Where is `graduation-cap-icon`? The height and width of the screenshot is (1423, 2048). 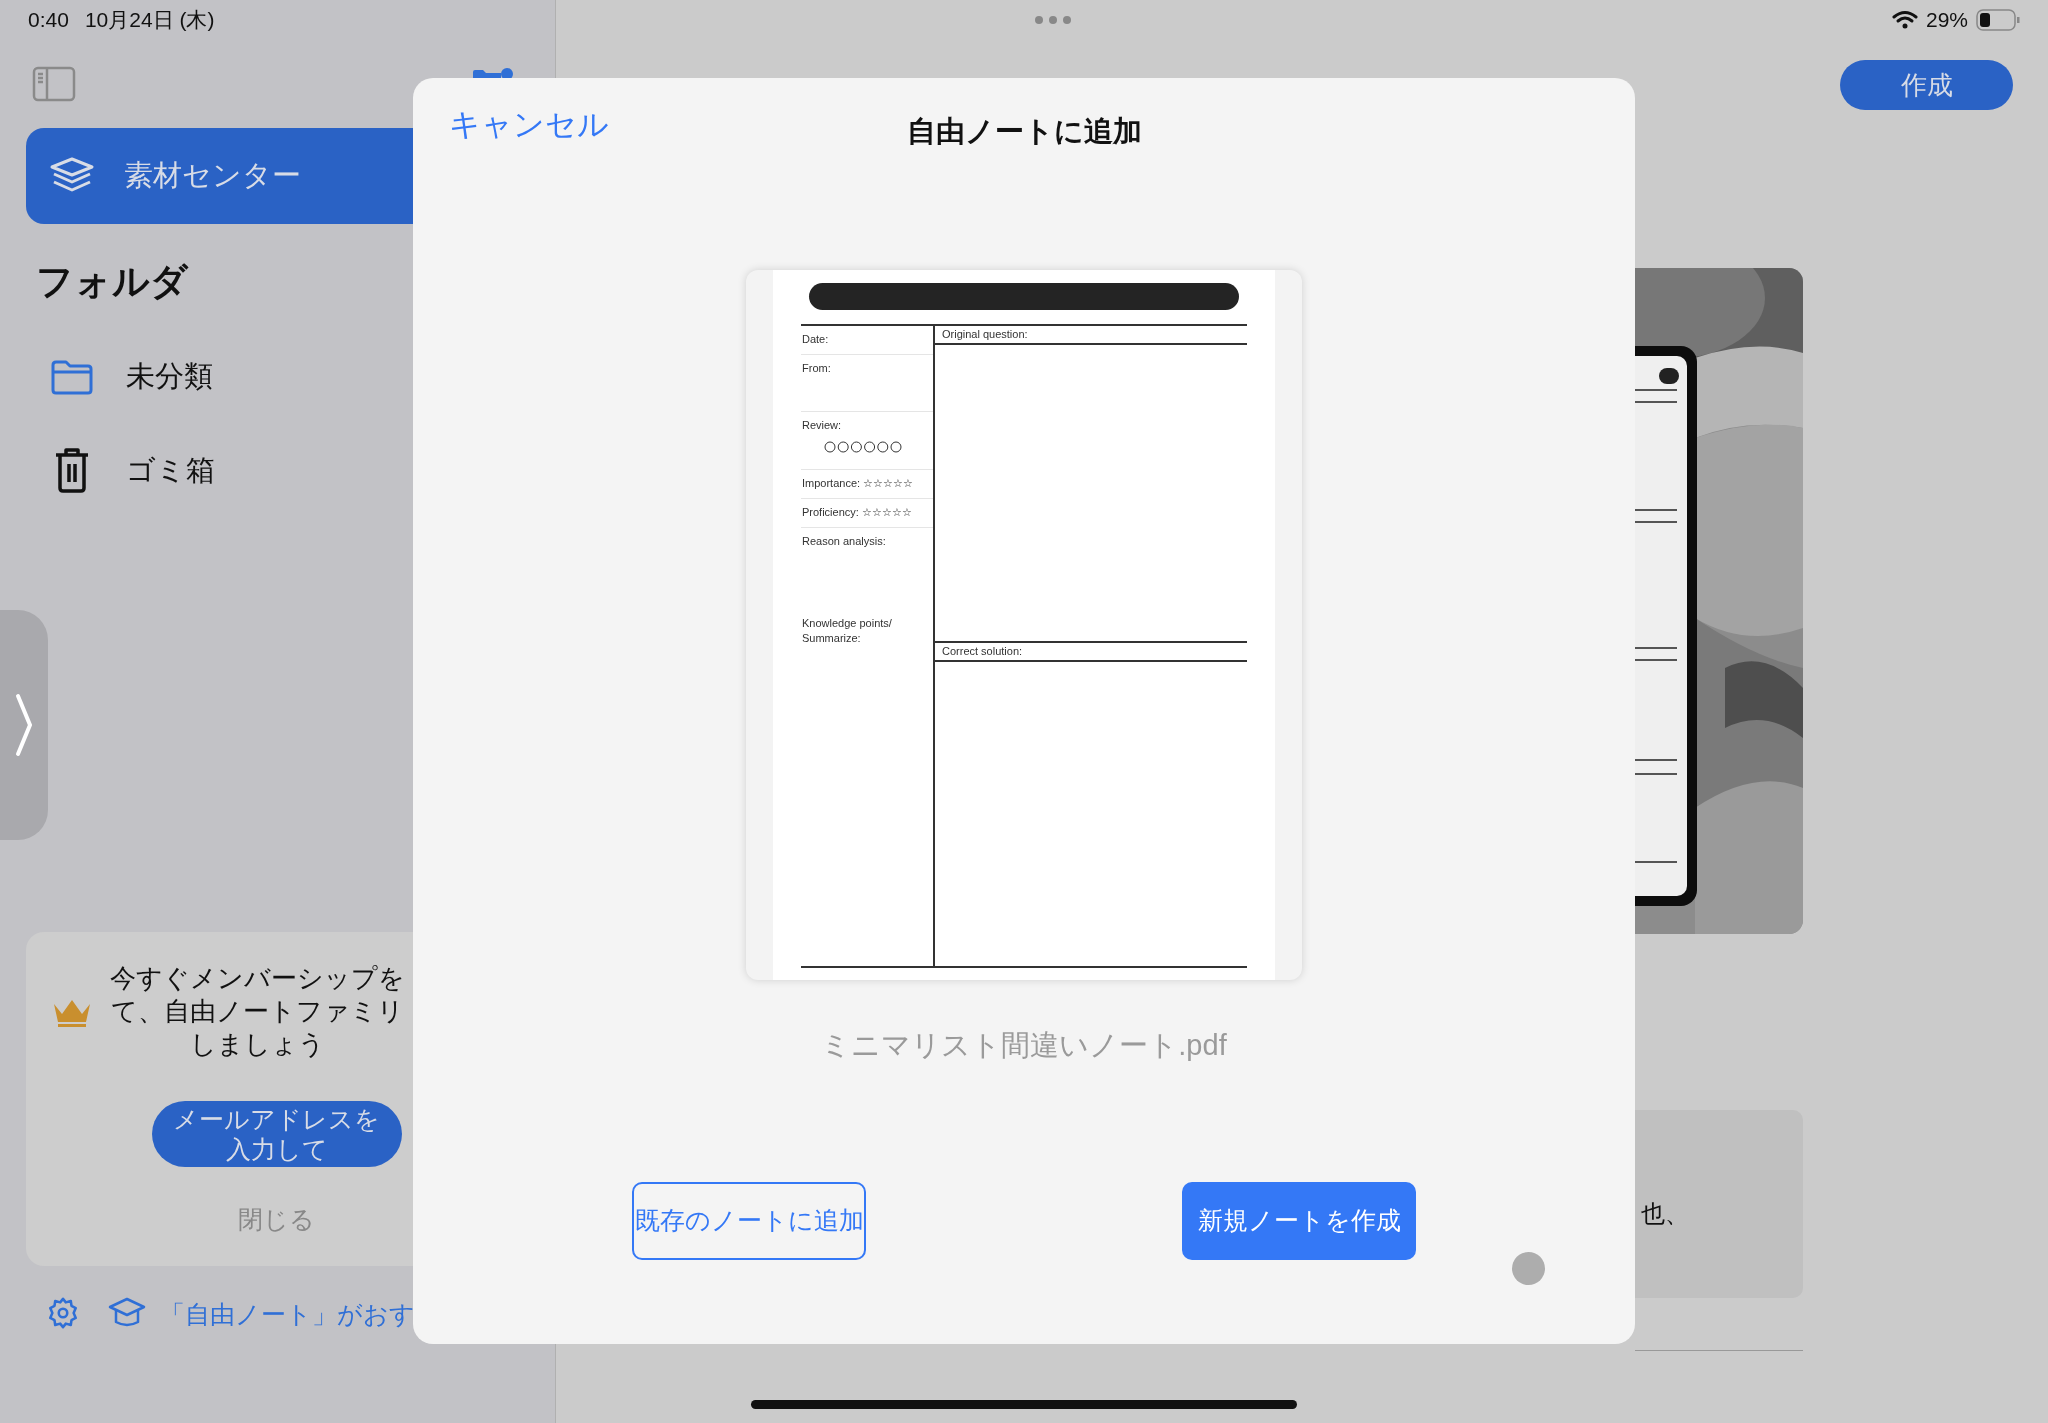
graduation-cap-icon is located at coordinates (127, 1312).